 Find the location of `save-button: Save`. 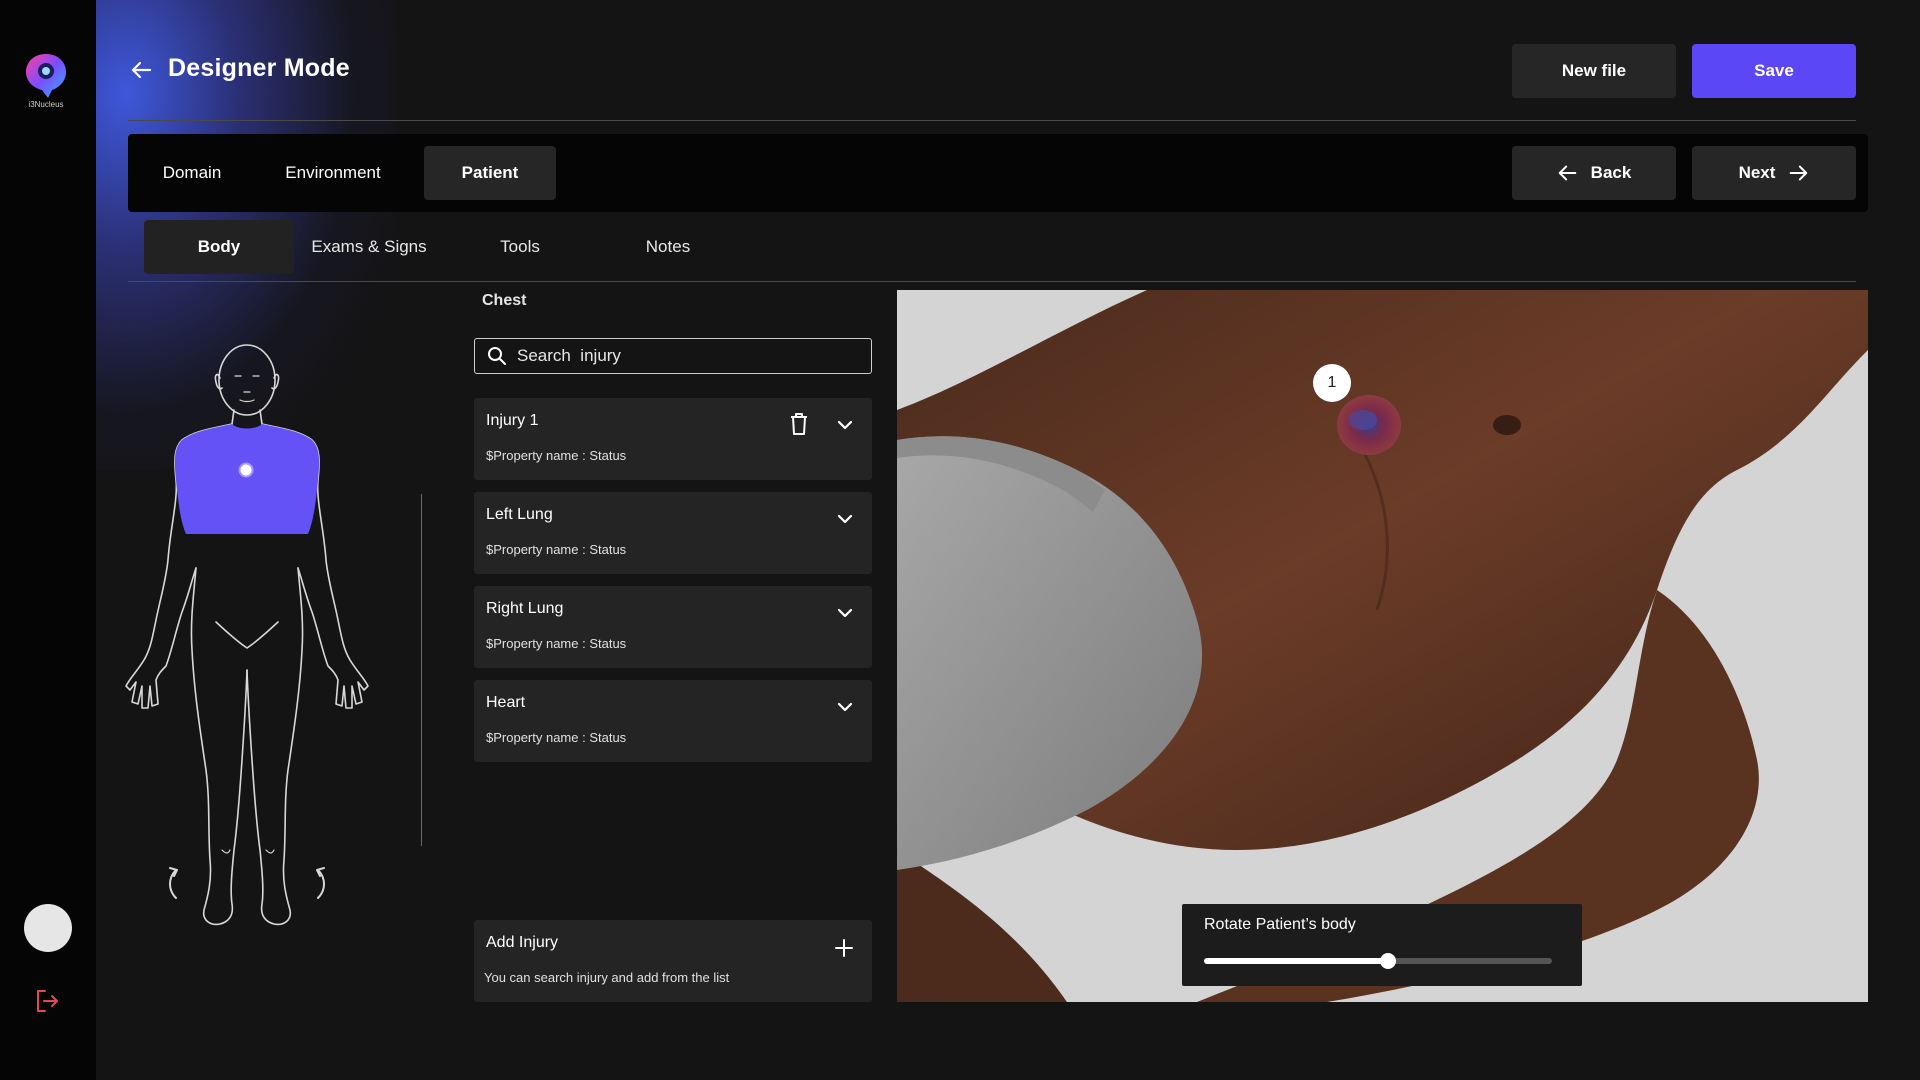

save-button: Save is located at coordinates (1774, 71).